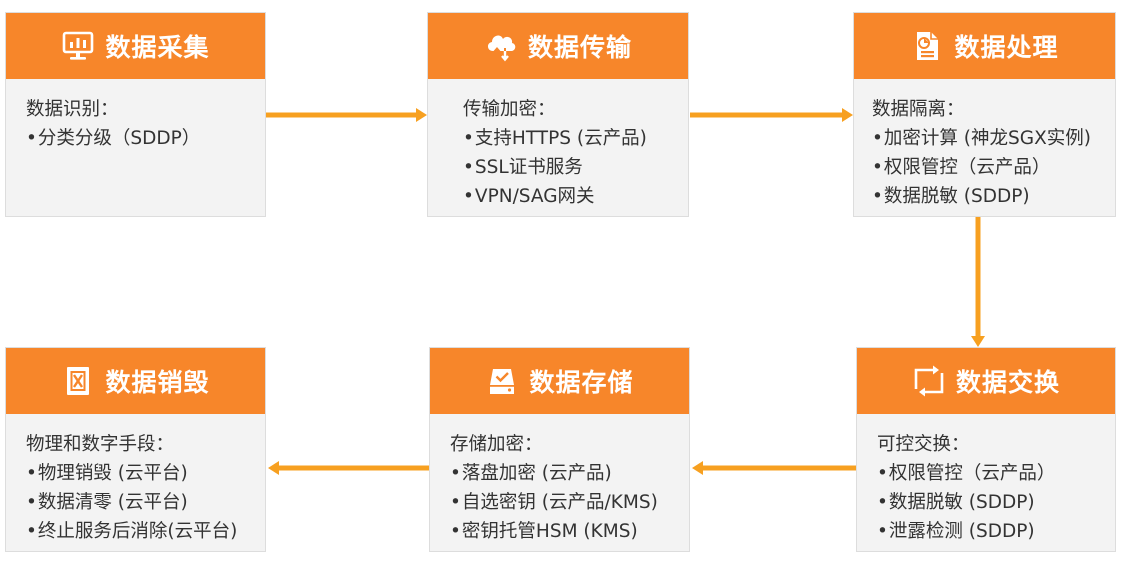 The image size is (1124, 562). What do you see at coordinates (348, 468) in the screenshot?
I see `arrow-storage-to-destruction` at bounding box center [348, 468].